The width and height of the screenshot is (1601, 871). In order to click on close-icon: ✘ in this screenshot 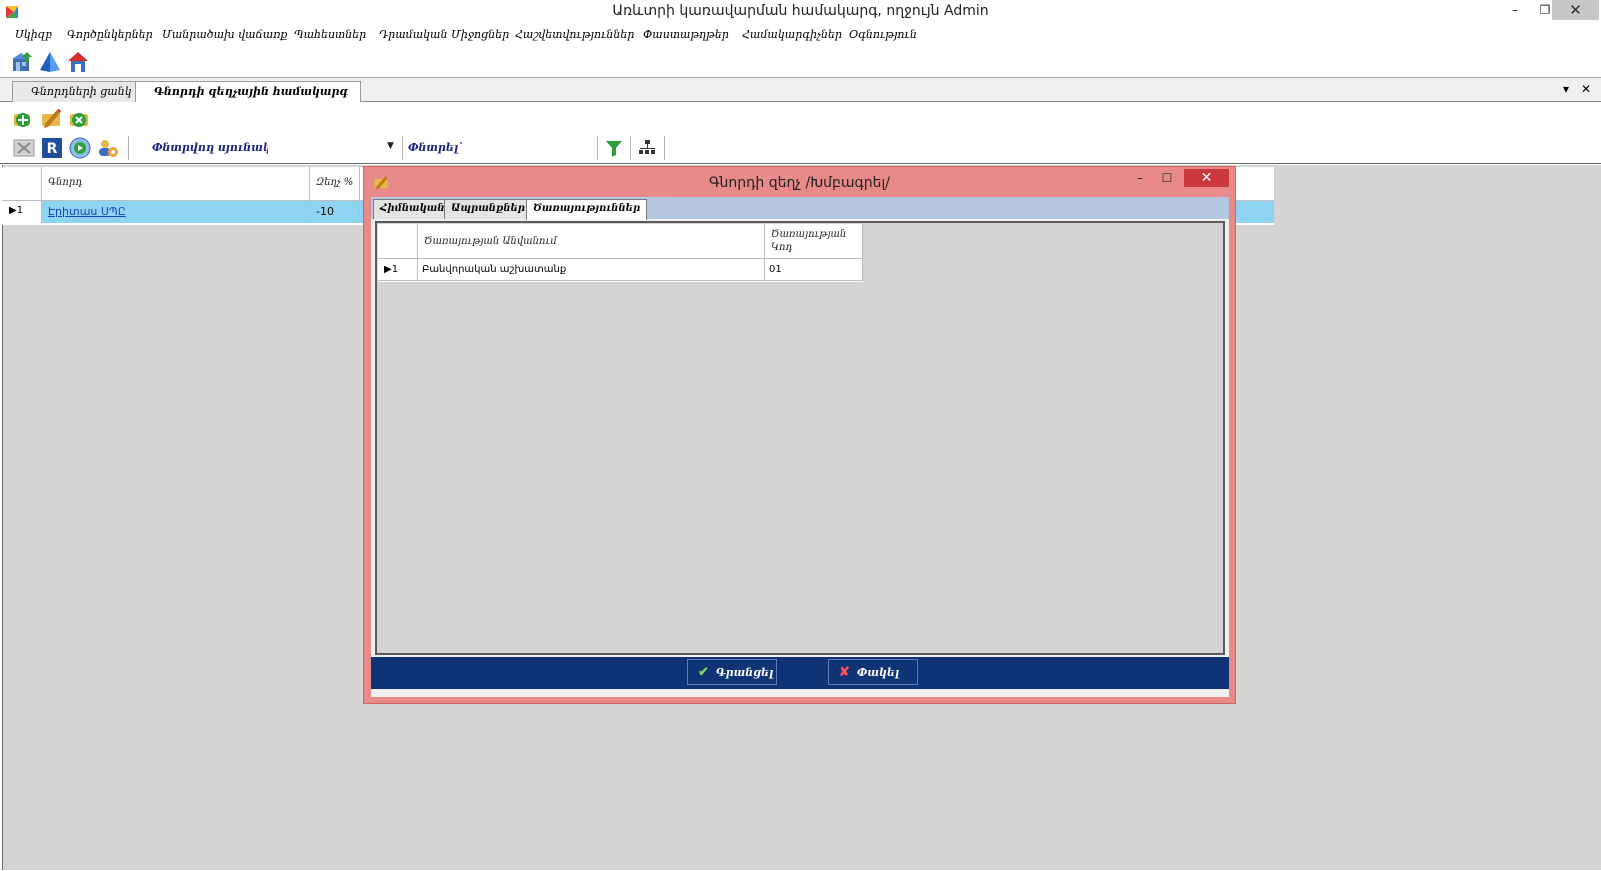, I will do `click(844, 672)`.